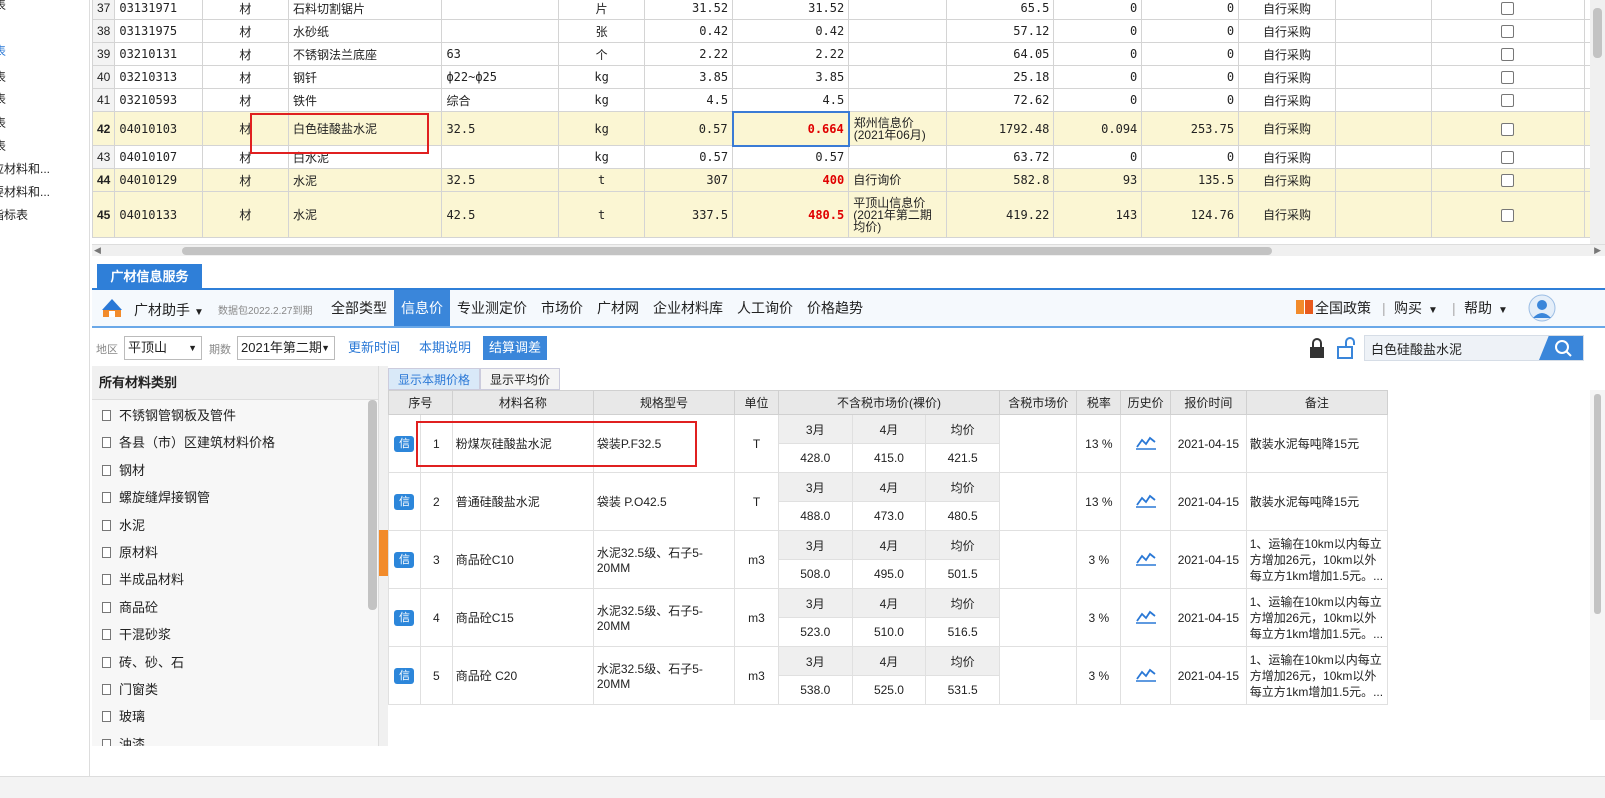 The width and height of the screenshot is (1605, 798). I want to click on tab-price-type: 专业测定价, so click(492, 308).